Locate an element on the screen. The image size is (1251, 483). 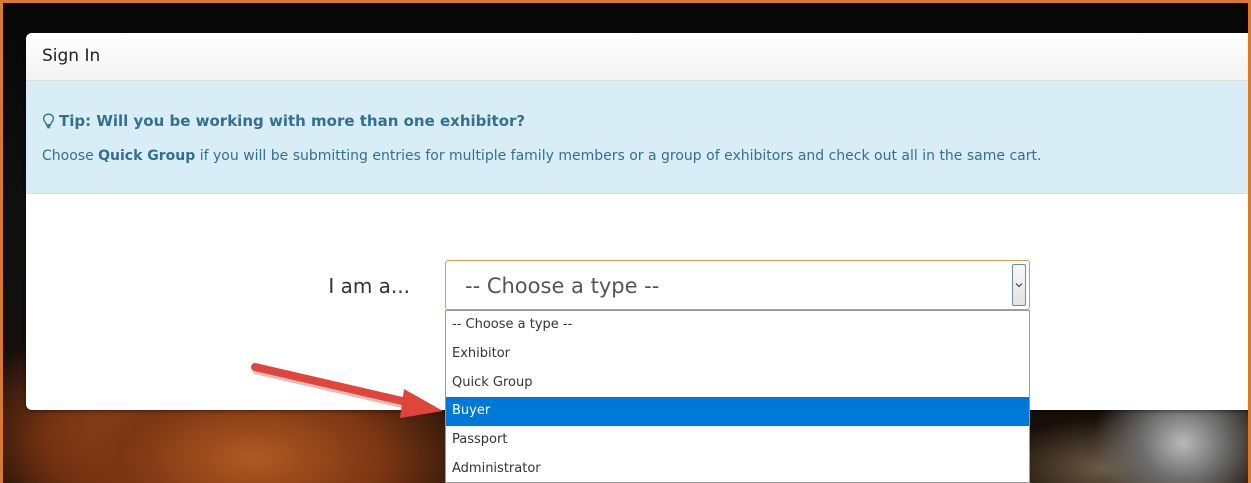
chevron-down-icon is located at coordinates (1019, 285).